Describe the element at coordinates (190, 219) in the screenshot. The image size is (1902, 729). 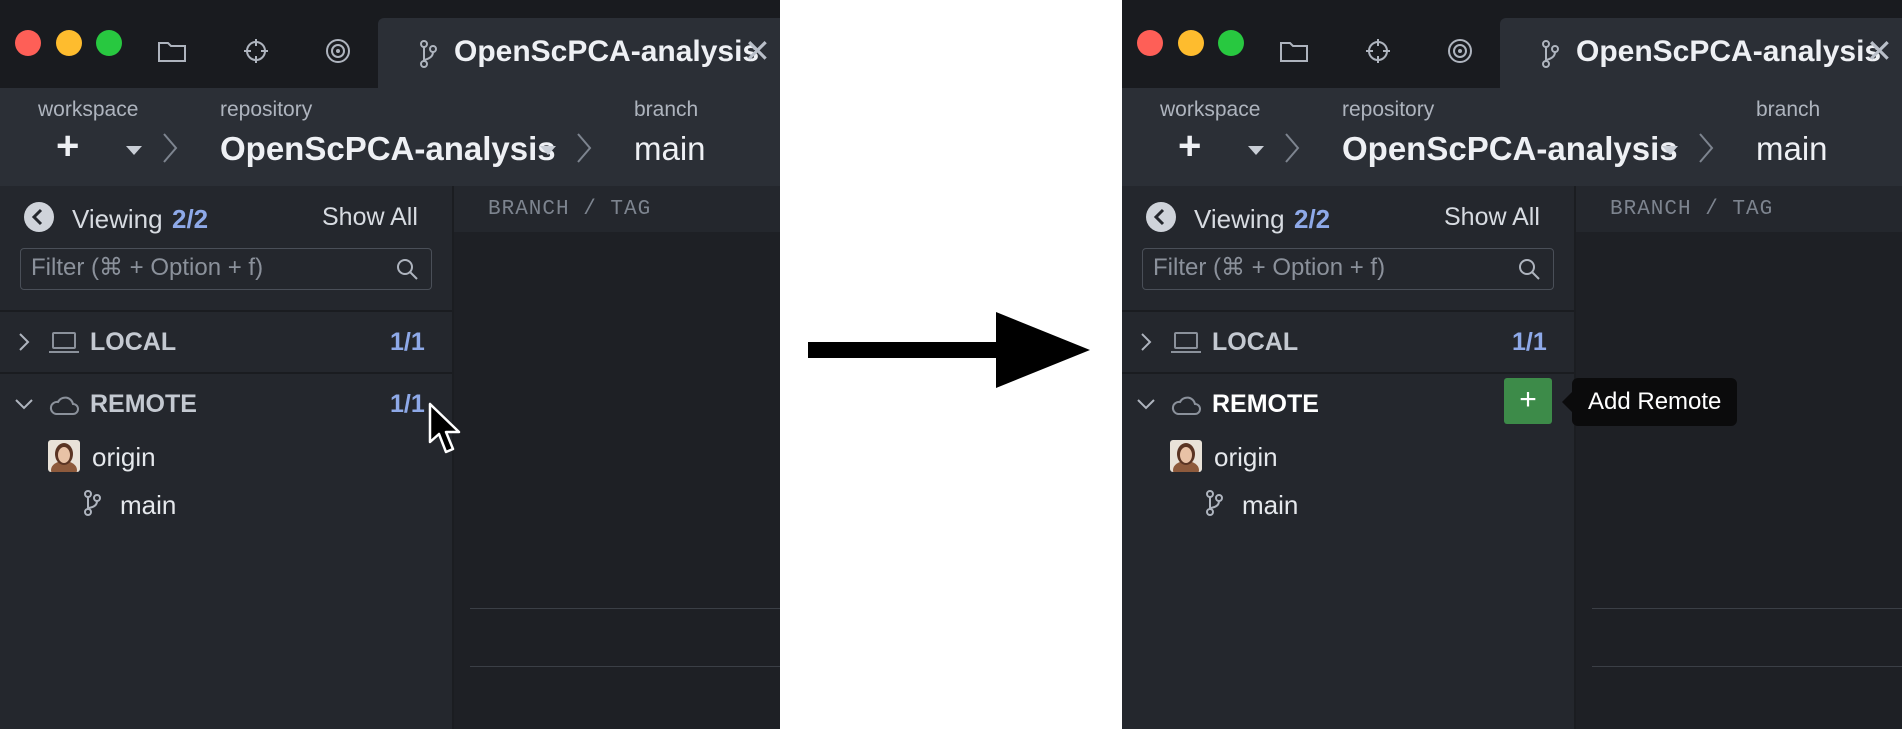
I see `viewing-count: 2/2` at that location.